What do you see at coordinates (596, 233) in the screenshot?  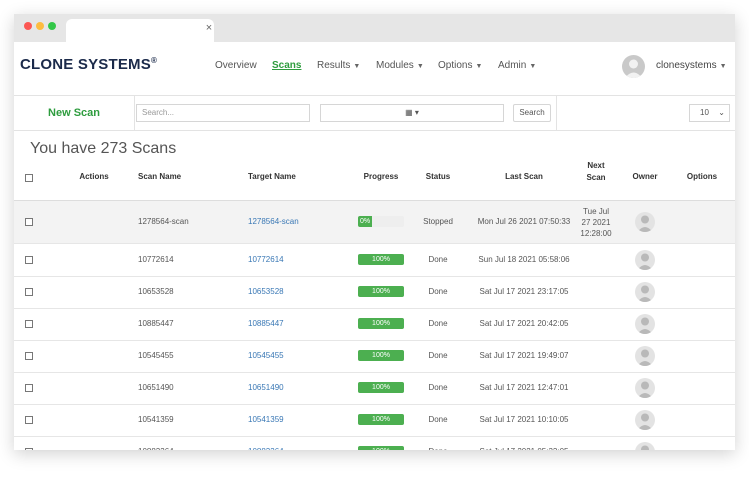 I see `next-scan-line: 12:28:00` at bounding box center [596, 233].